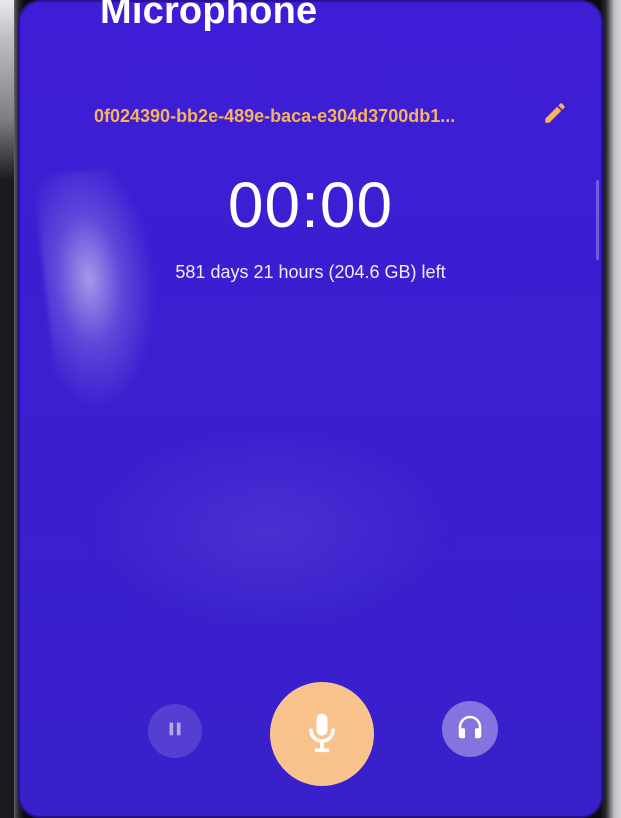 This screenshot has width=621, height=818. I want to click on pencil-icon, so click(555, 115).